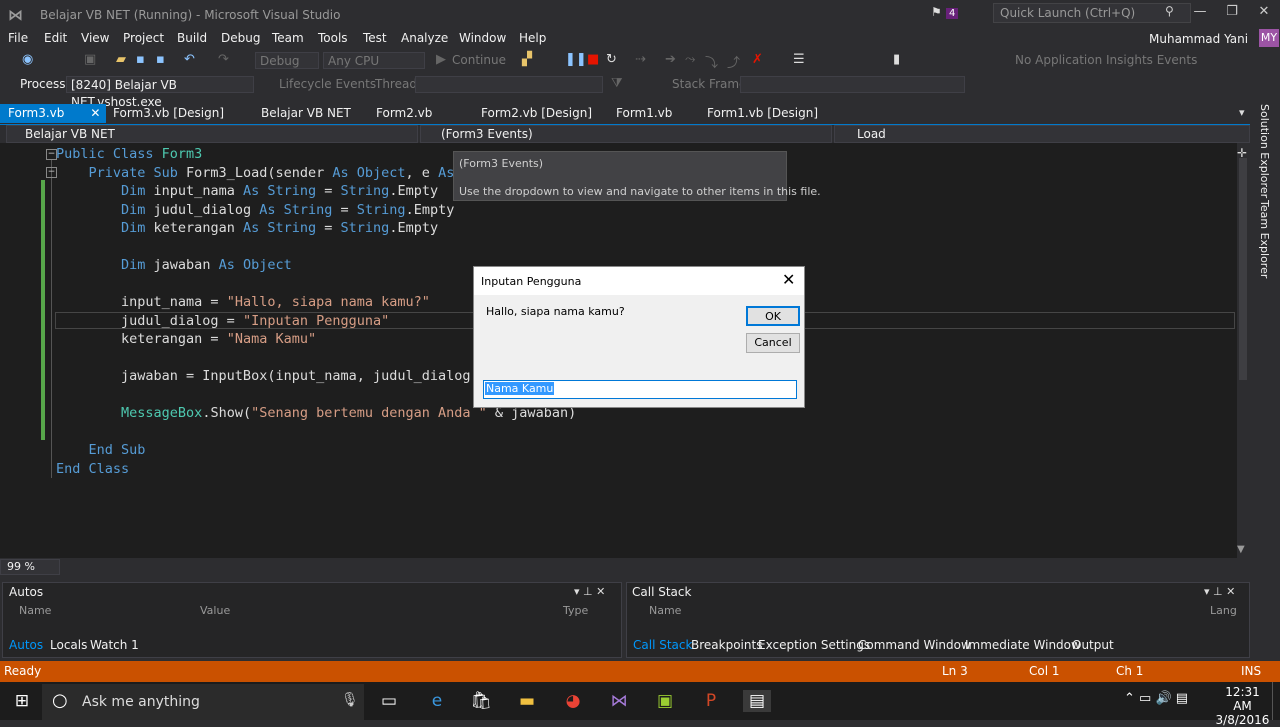 This screenshot has width=1280, height=727. Describe the element at coordinates (1243, 269) in the screenshot. I see `scrollbar-thumb` at that location.